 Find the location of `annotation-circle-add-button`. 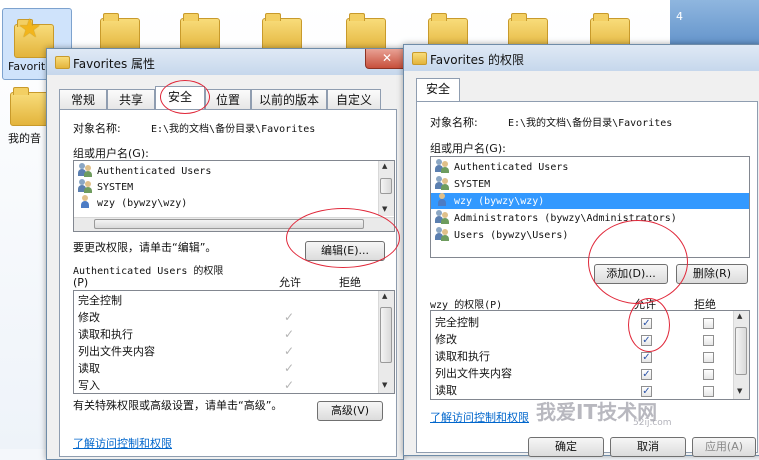

annotation-circle-add-button is located at coordinates (638, 262).